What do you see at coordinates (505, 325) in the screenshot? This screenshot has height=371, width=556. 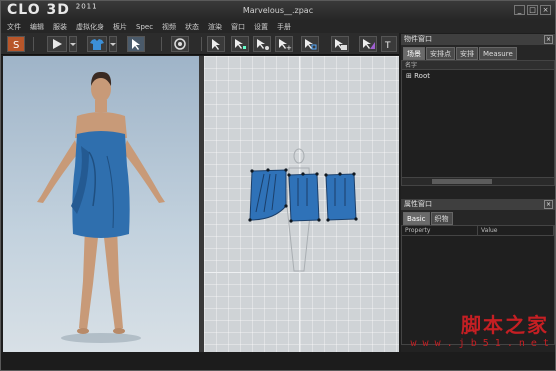 I see `watermark-title: 脚本之家` at bounding box center [505, 325].